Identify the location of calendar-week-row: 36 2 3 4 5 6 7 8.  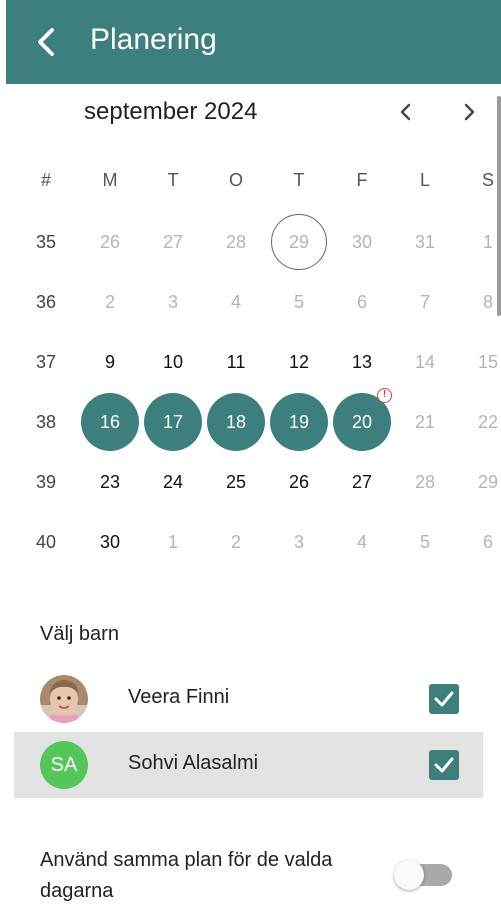
(250, 302).